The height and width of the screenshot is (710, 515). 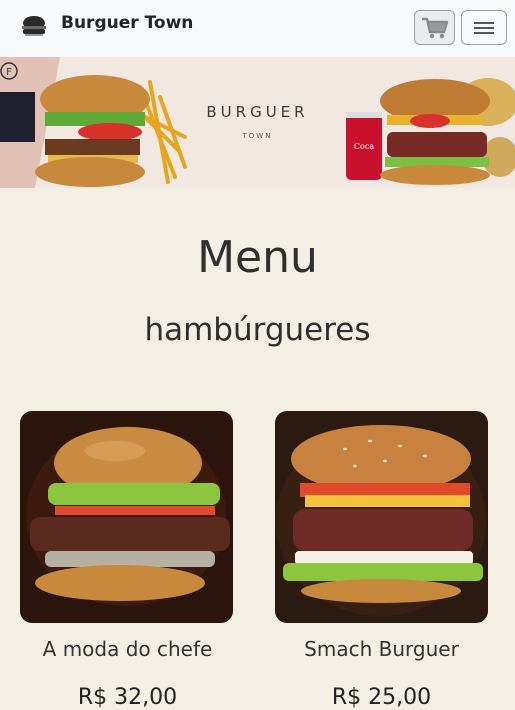 I want to click on banner-subtitle: TOWN, so click(x=257, y=136).